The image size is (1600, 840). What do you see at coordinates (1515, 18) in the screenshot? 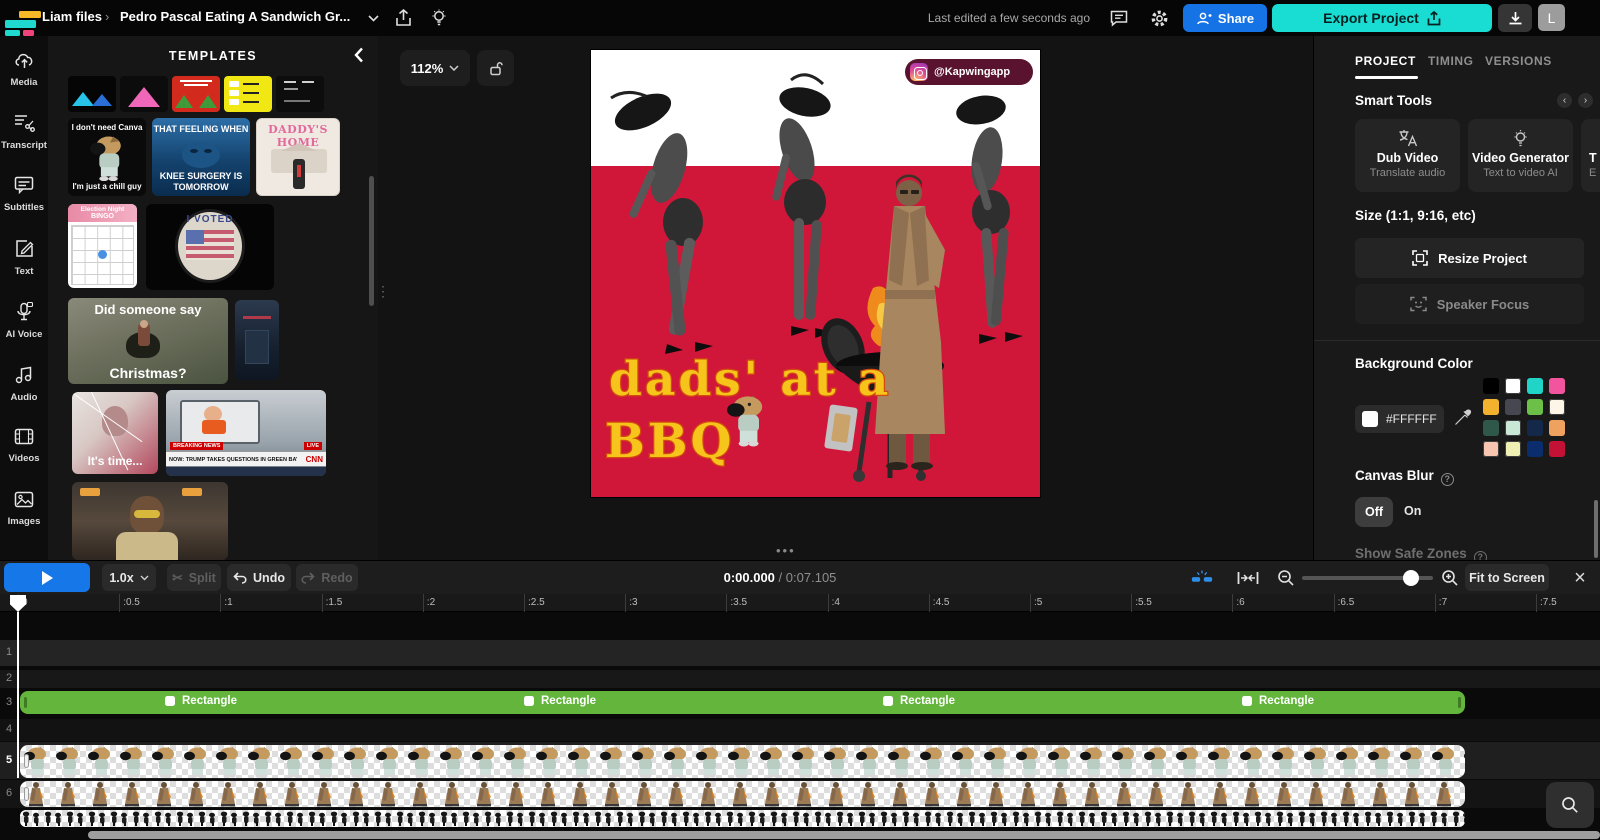
I see `download-button` at bounding box center [1515, 18].